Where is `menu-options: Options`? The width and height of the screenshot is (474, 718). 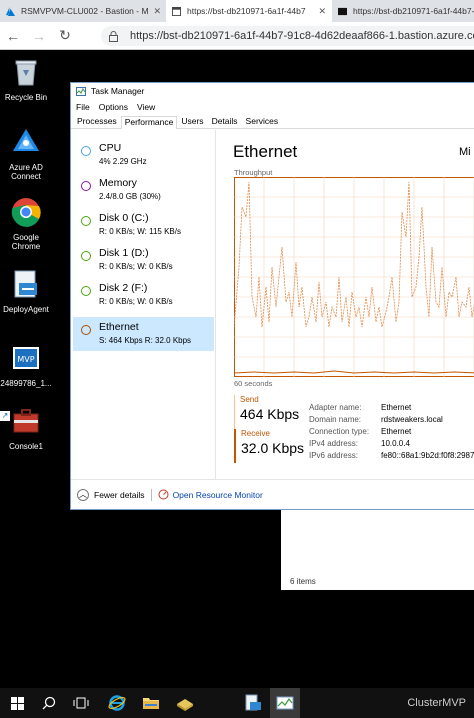 menu-options: Options is located at coordinates (113, 107).